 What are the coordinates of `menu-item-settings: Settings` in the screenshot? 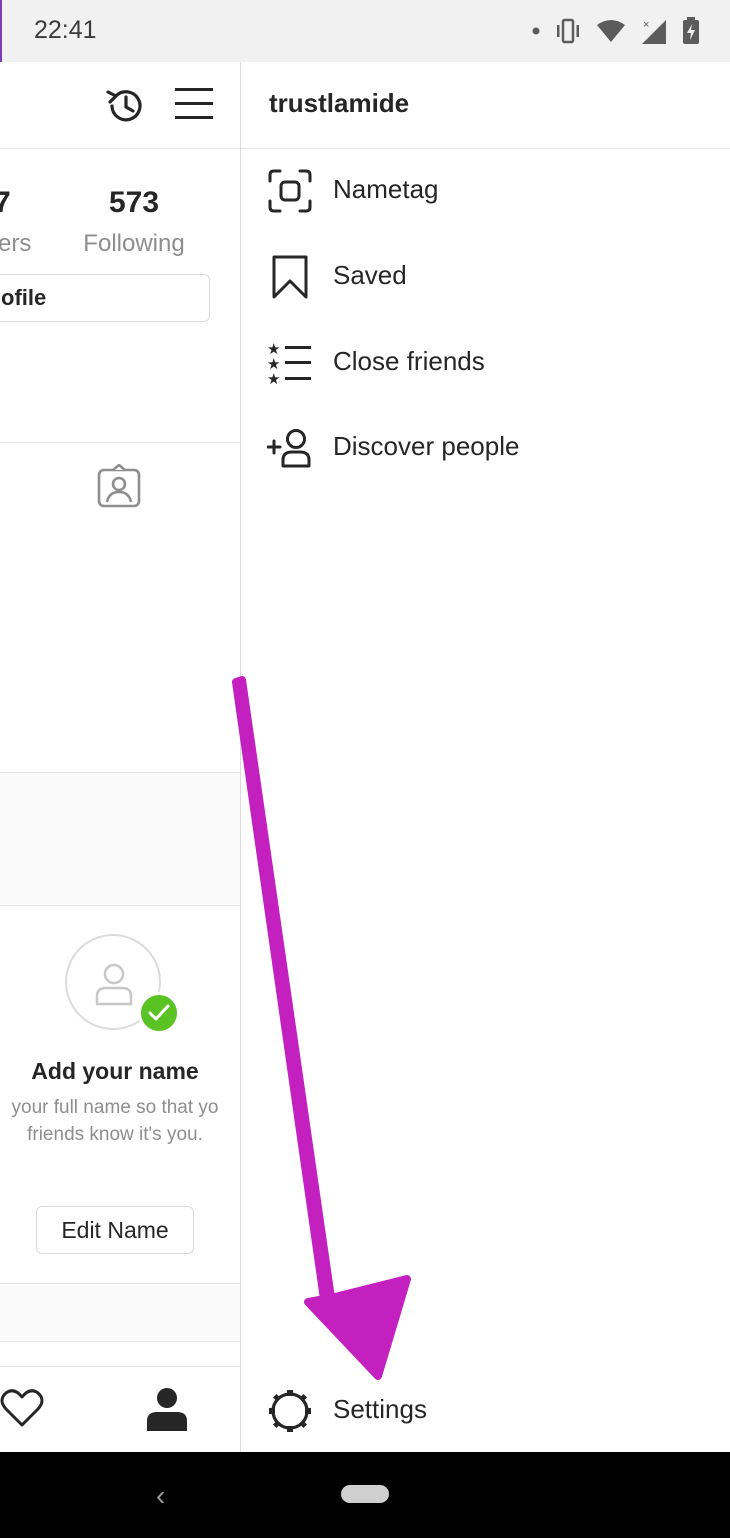 It's located at (485, 1410).